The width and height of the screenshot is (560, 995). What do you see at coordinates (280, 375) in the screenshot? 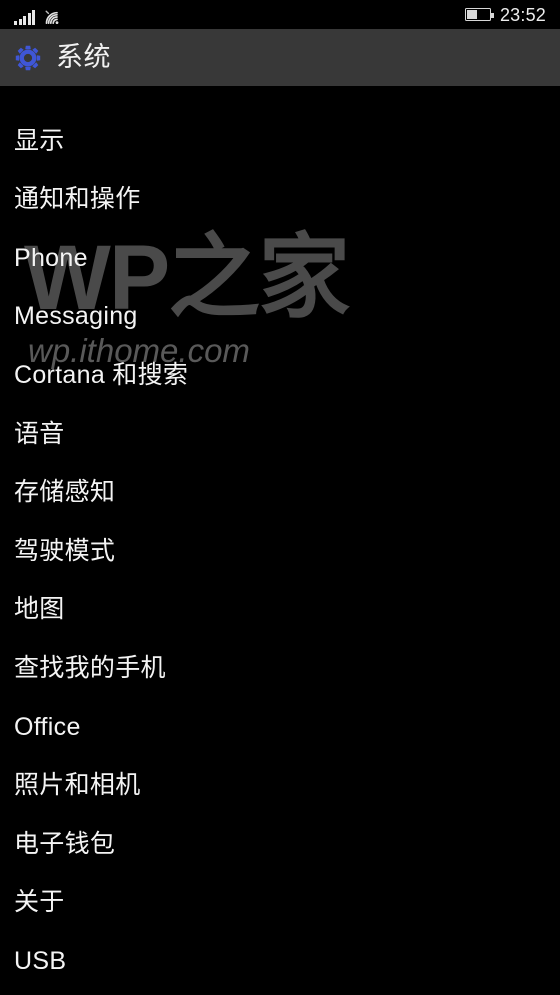
I see `settings-list-item: Cortana 和搜索` at bounding box center [280, 375].